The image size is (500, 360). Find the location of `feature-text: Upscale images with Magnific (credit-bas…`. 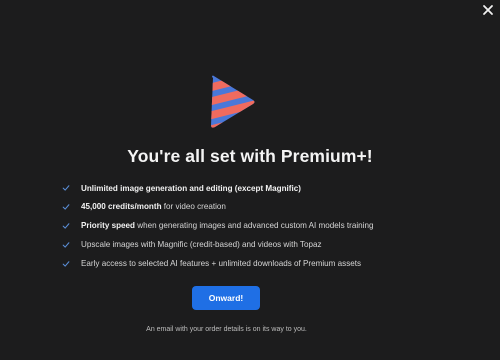

feature-text: Upscale images with Magnific (credit-bas… is located at coordinates (201, 244).